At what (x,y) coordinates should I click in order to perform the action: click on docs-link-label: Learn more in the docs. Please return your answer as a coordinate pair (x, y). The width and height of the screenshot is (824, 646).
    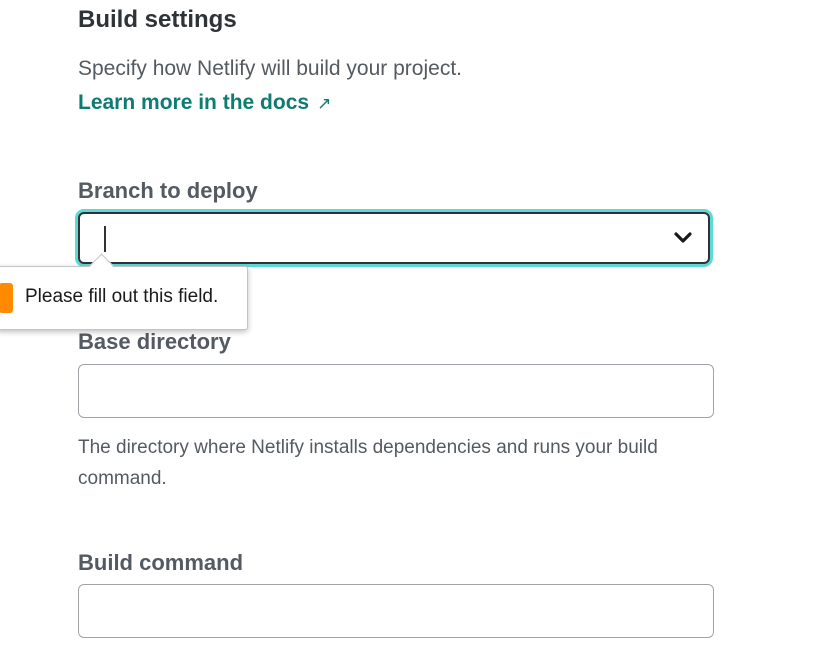
    Looking at the image, I should click on (194, 102).